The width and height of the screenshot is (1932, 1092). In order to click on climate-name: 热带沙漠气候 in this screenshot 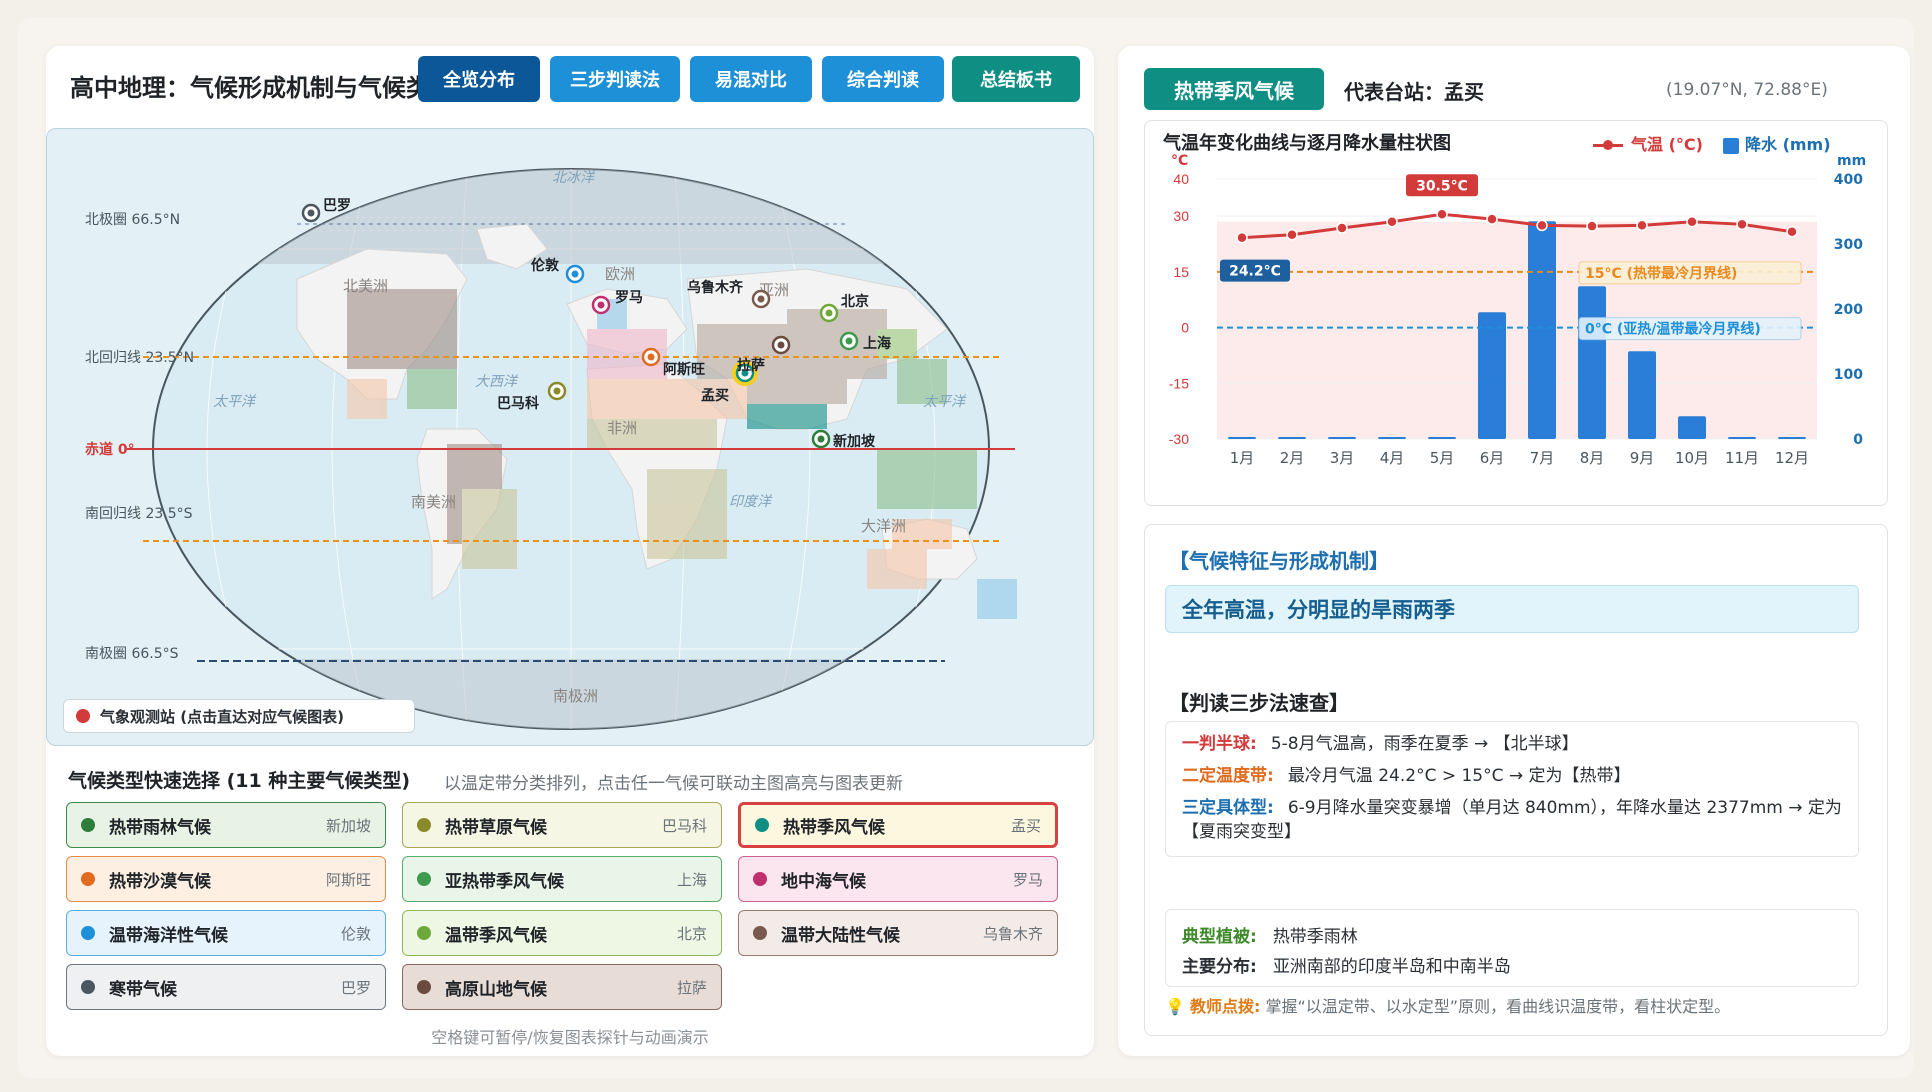, I will do `click(160, 881)`.